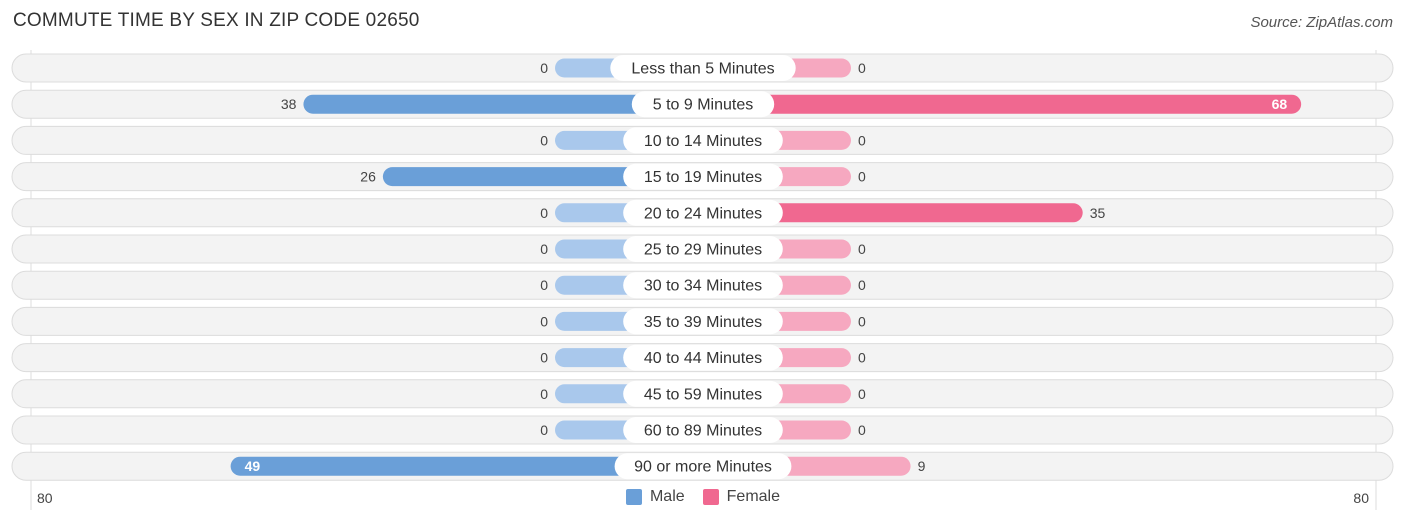  I want to click on category-label: 15 to 19 Minutes, so click(703, 177).